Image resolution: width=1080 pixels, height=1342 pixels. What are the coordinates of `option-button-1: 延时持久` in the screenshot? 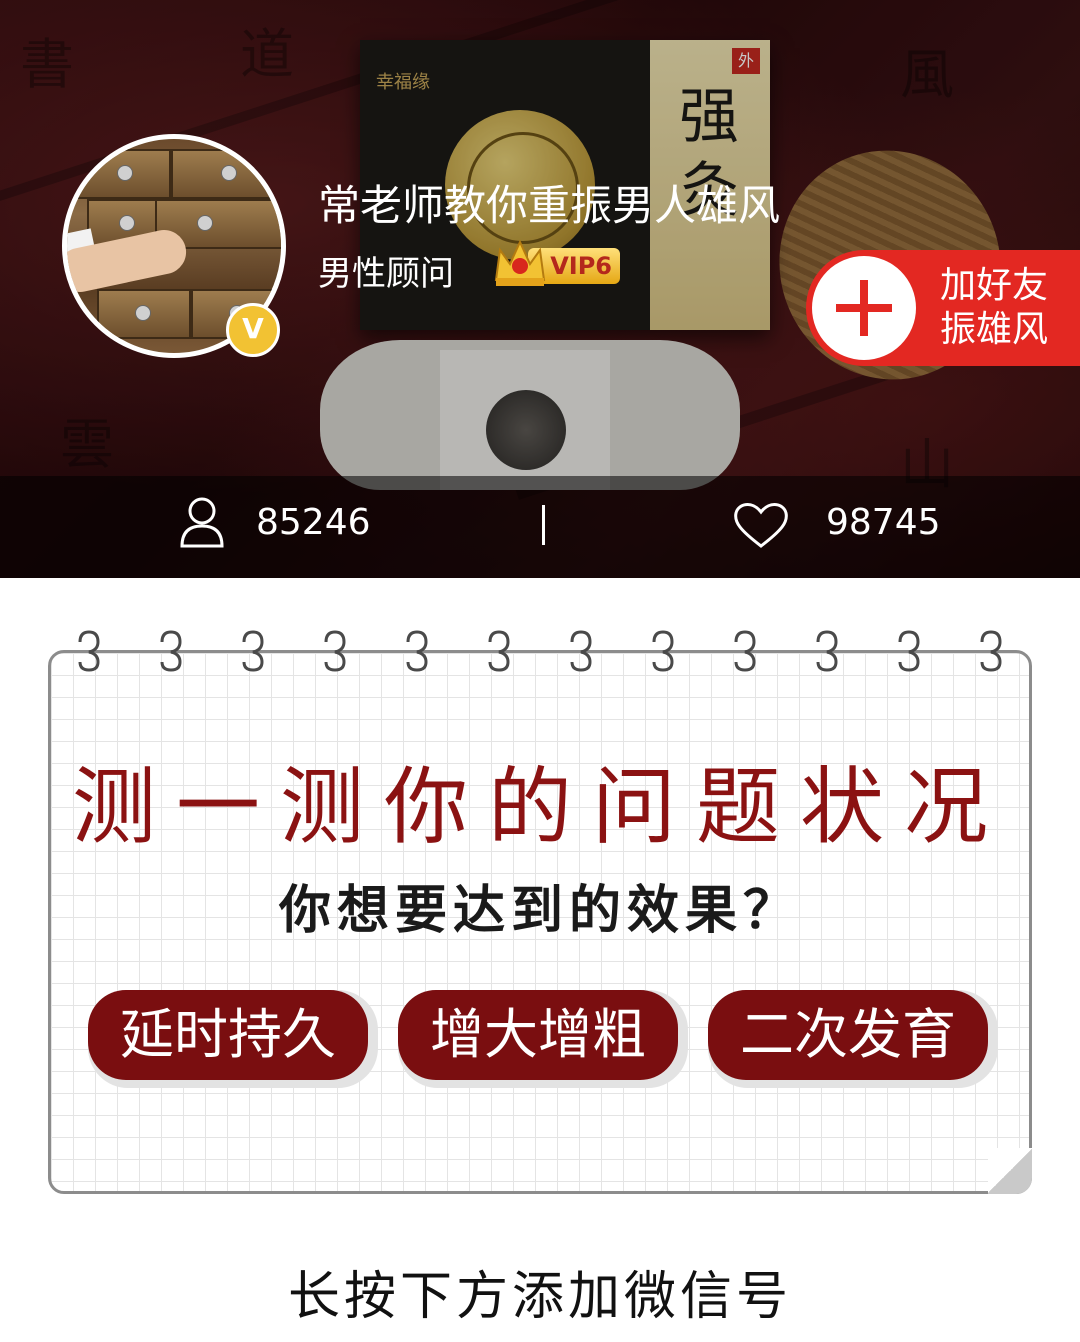 It's located at (233, 1039).